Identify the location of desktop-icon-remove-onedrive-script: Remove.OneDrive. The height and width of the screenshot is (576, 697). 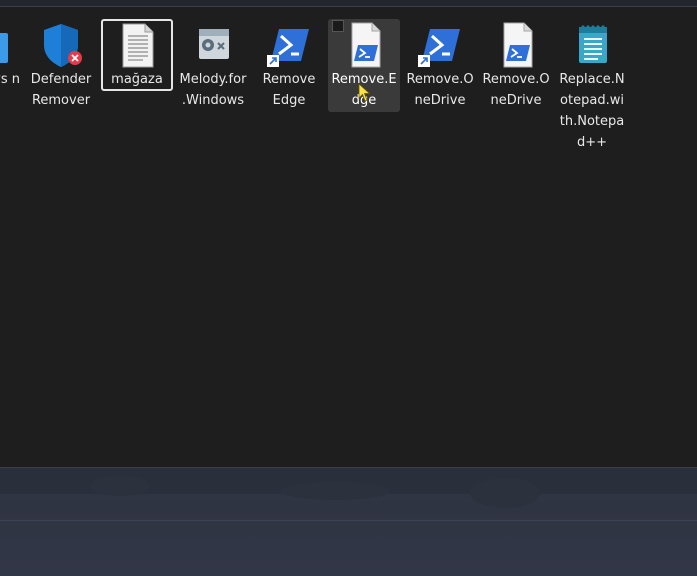
(516, 65).